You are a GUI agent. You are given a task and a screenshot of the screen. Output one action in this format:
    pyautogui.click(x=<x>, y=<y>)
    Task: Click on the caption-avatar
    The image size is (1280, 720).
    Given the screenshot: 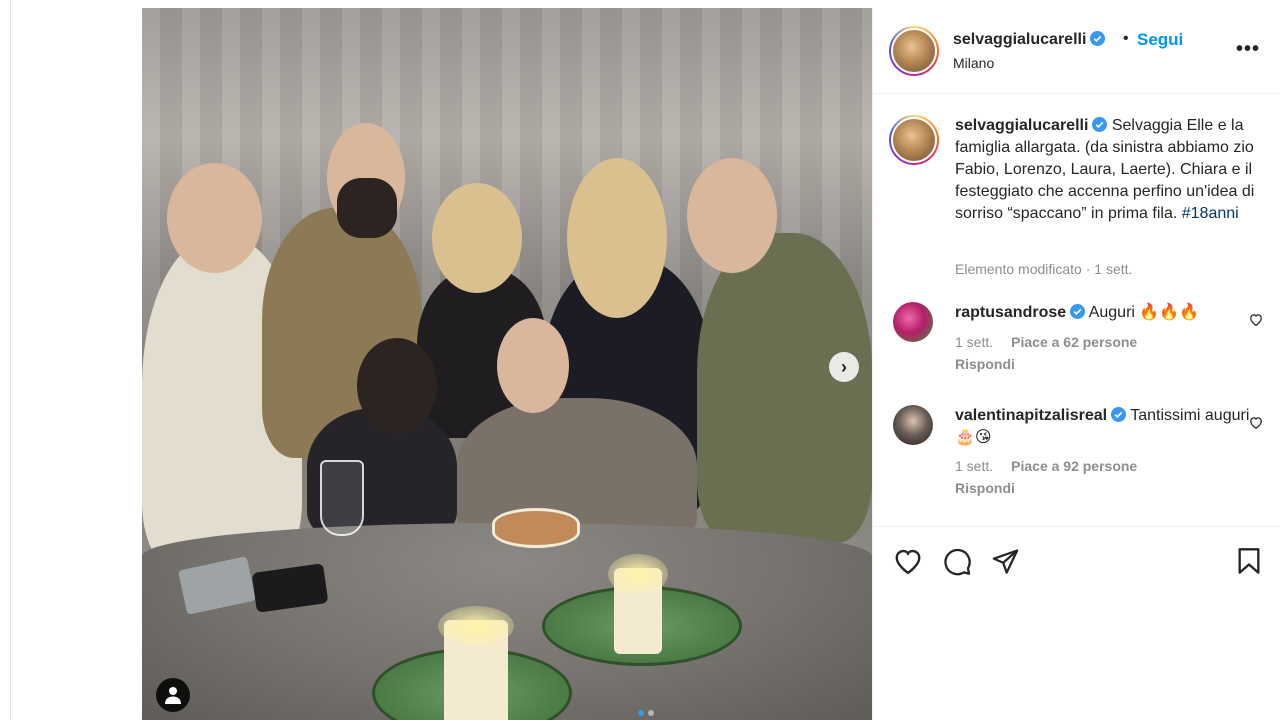 What is the action you would take?
    pyautogui.click(x=914, y=140)
    